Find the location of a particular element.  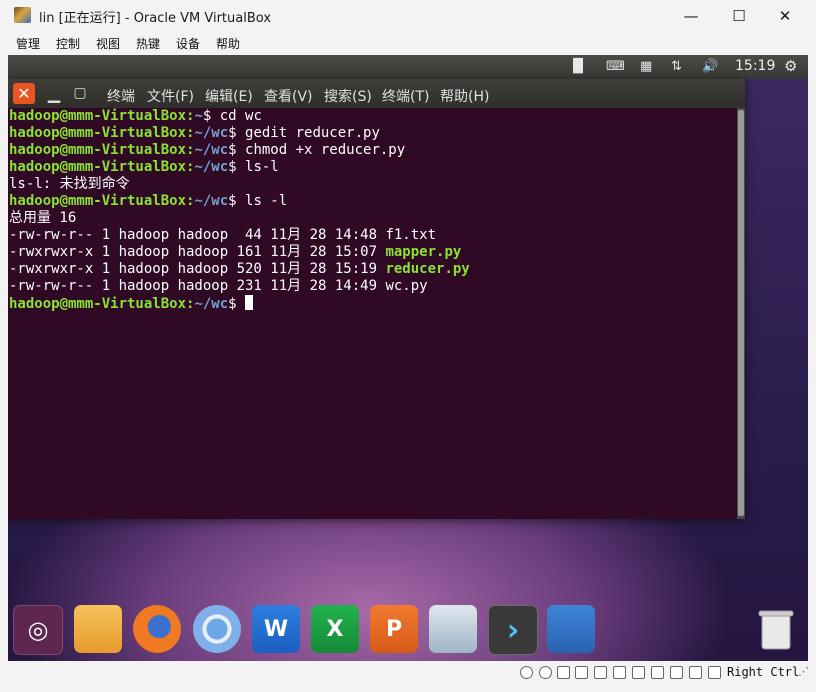

terminal-menu-edit: 编辑(E) is located at coordinates (229, 96).